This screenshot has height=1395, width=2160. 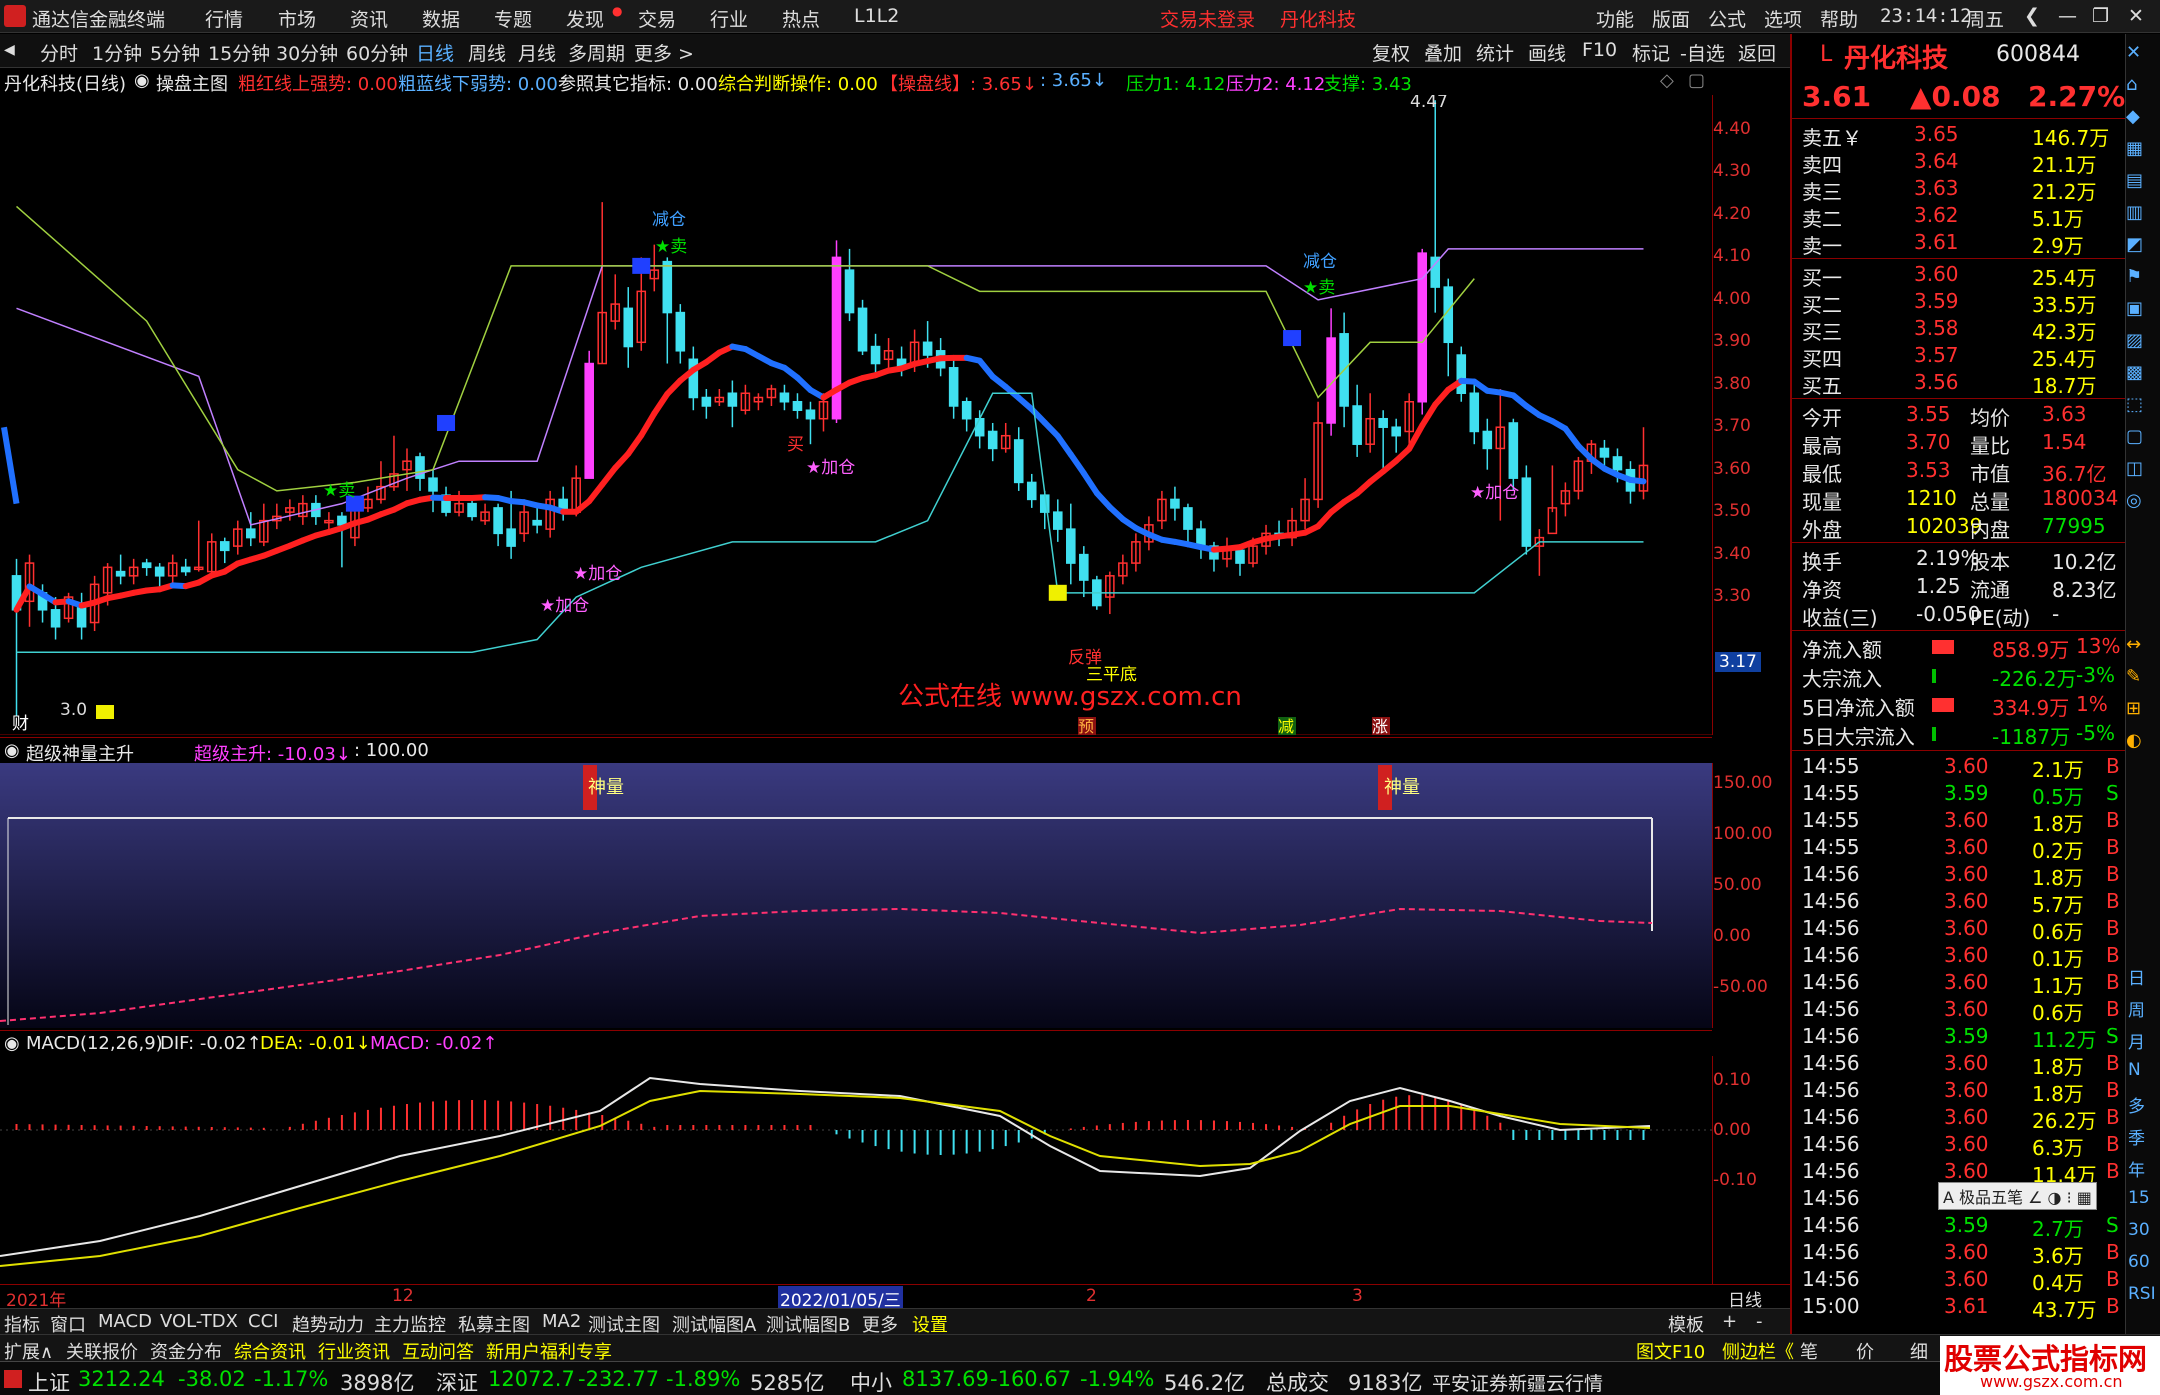 What do you see at coordinates (199, 1321) in the screenshot?
I see `tab-vol-tdx: VOL-TDX` at bounding box center [199, 1321].